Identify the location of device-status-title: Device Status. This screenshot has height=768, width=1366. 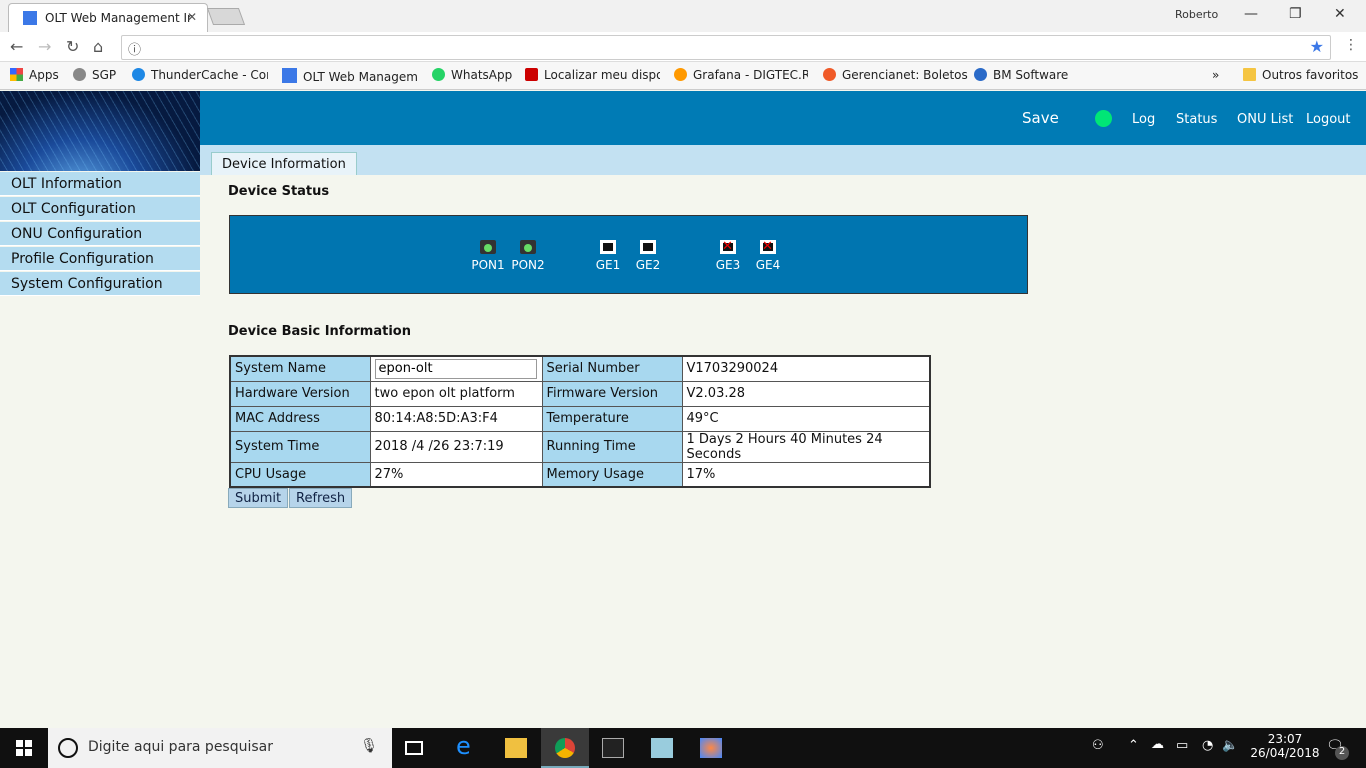
(279, 191).